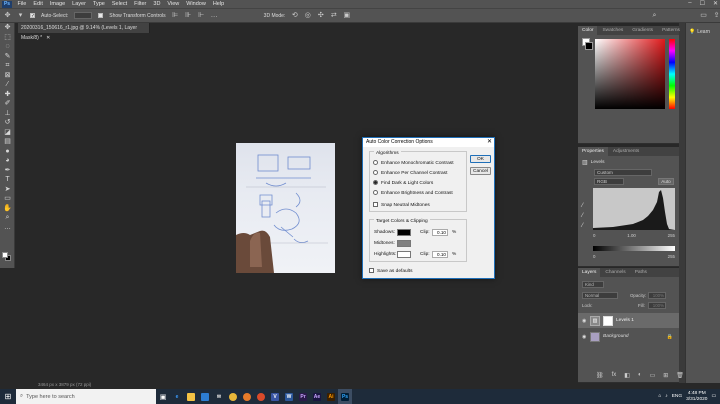  I want to click on dodge-tool-icon: ◕, so click(7, 161).